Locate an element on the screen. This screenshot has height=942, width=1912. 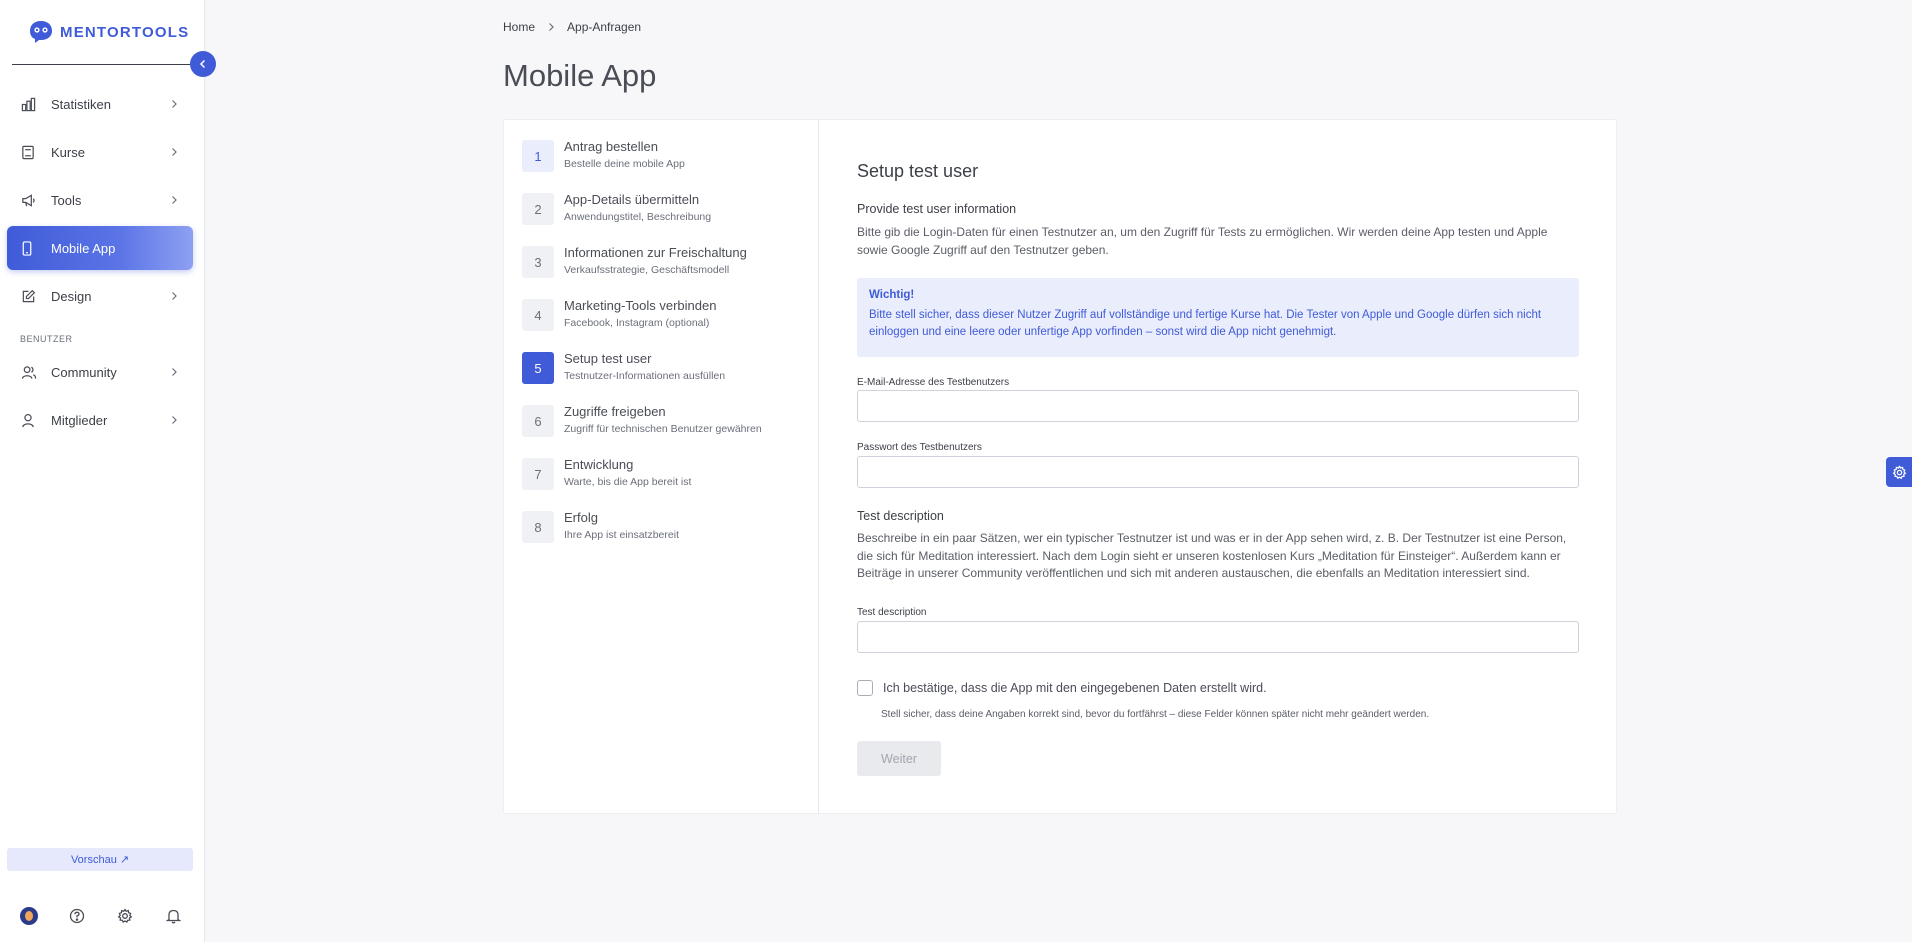
info-section-title: Provide test user information is located at coordinates (937, 209).